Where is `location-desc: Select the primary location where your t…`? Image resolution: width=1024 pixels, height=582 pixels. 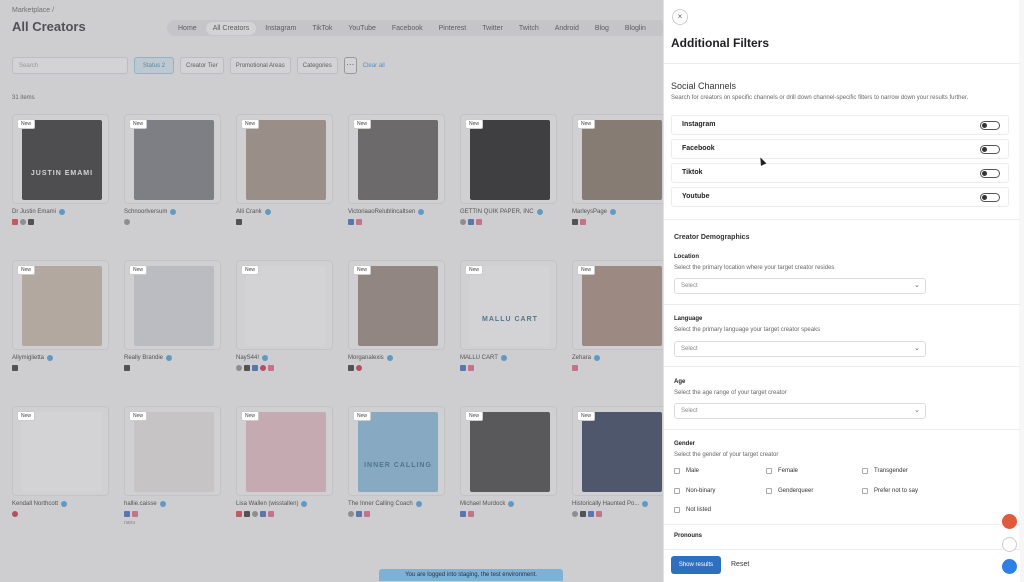
location-desc: Select the primary location where your t… is located at coordinates (754, 268).